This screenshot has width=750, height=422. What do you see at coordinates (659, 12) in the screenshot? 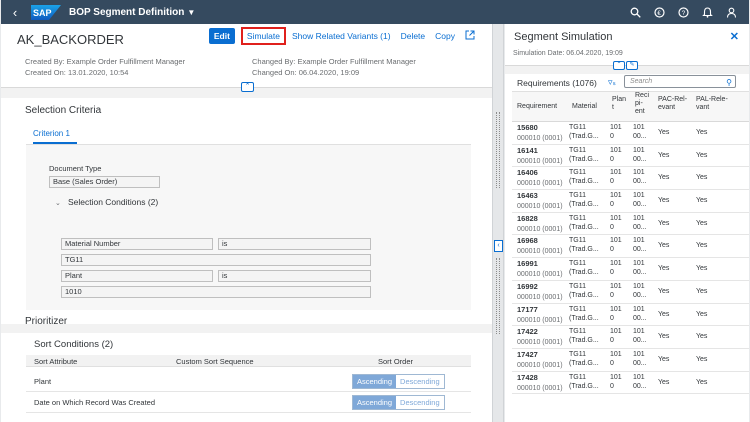
I see `coin-icon: €` at bounding box center [659, 12].